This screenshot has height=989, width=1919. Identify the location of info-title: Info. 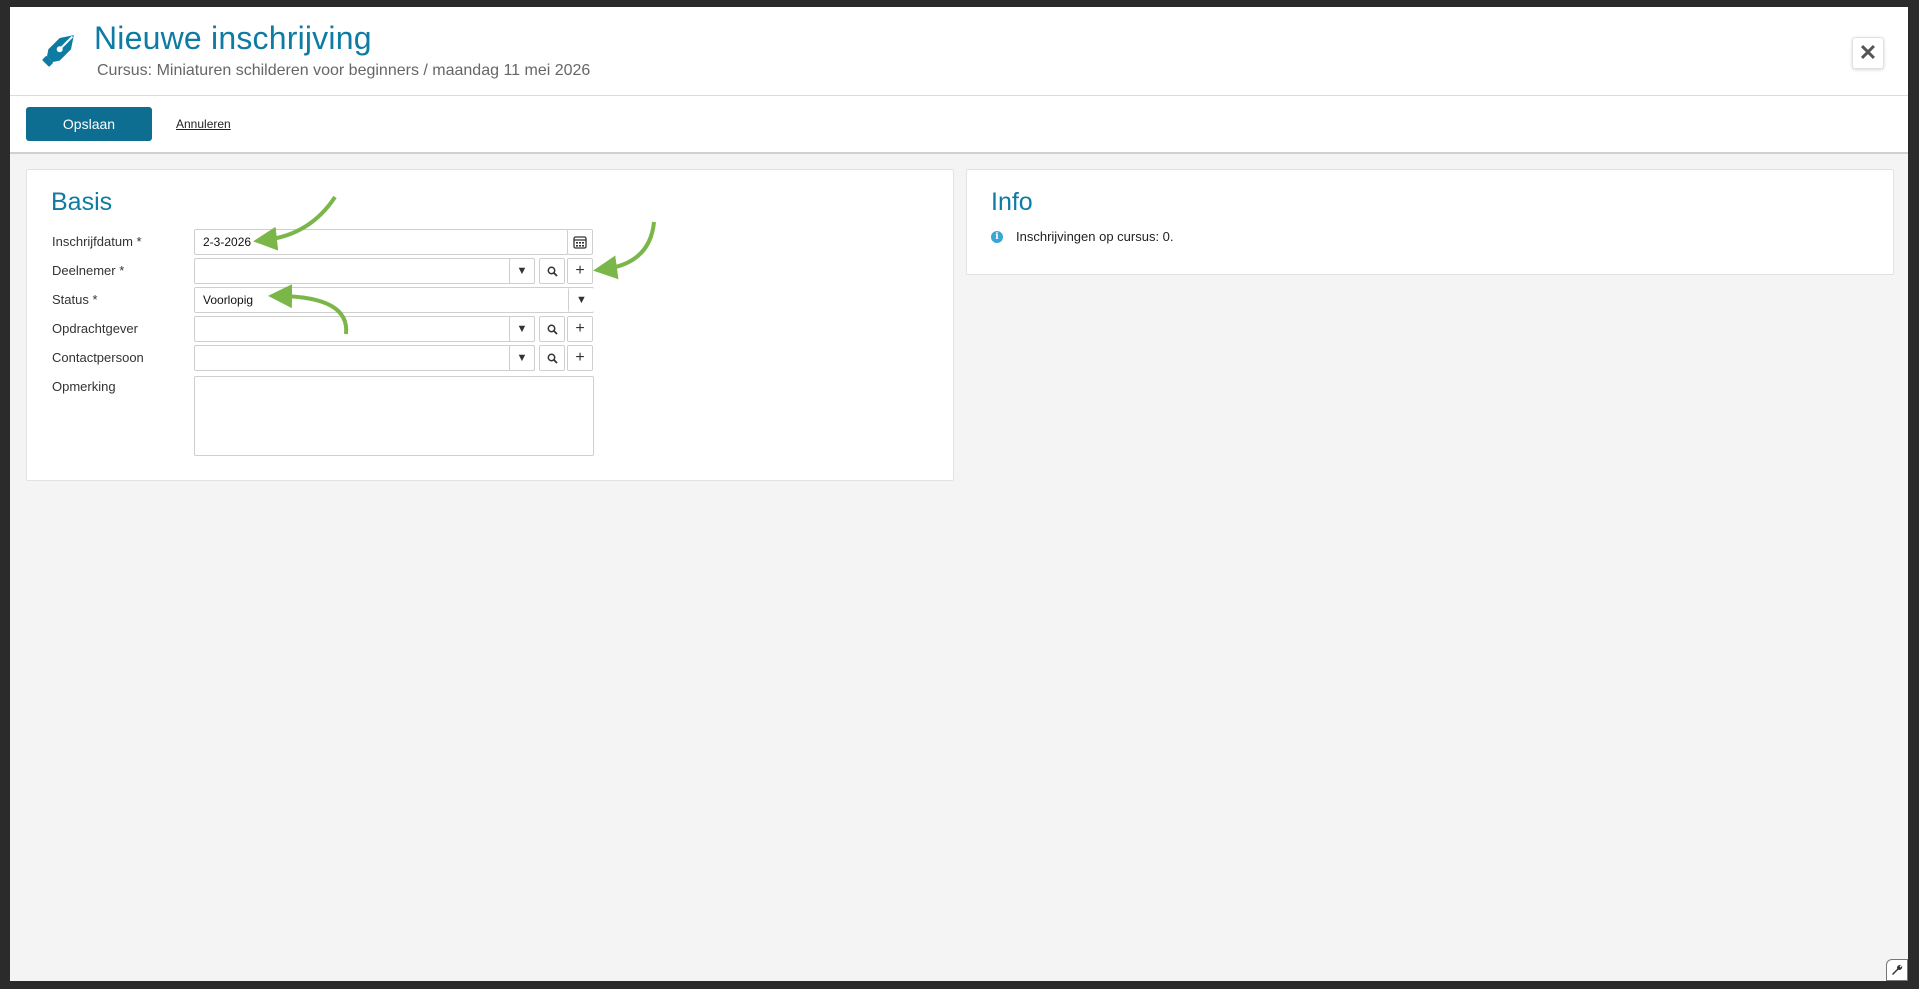
(1012, 202).